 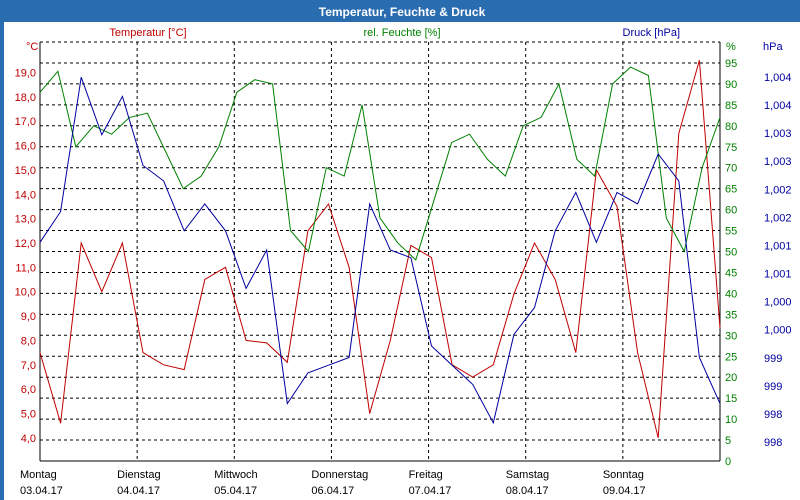 What do you see at coordinates (731, 315) in the screenshot?
I see `humidity-tick: 35` at bounding box center [731, 315].